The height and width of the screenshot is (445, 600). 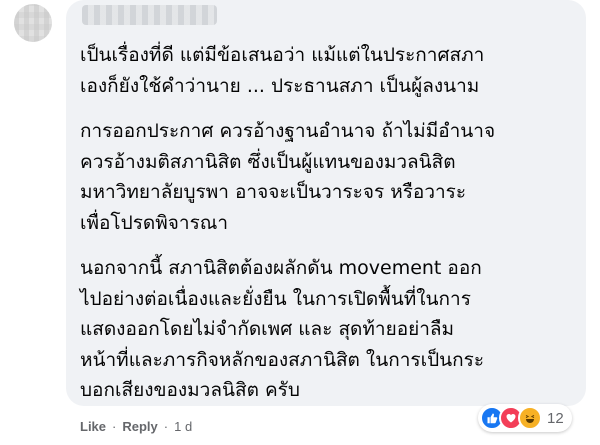 I want to click on reaction-count: 12, so click(x=555, y=418).